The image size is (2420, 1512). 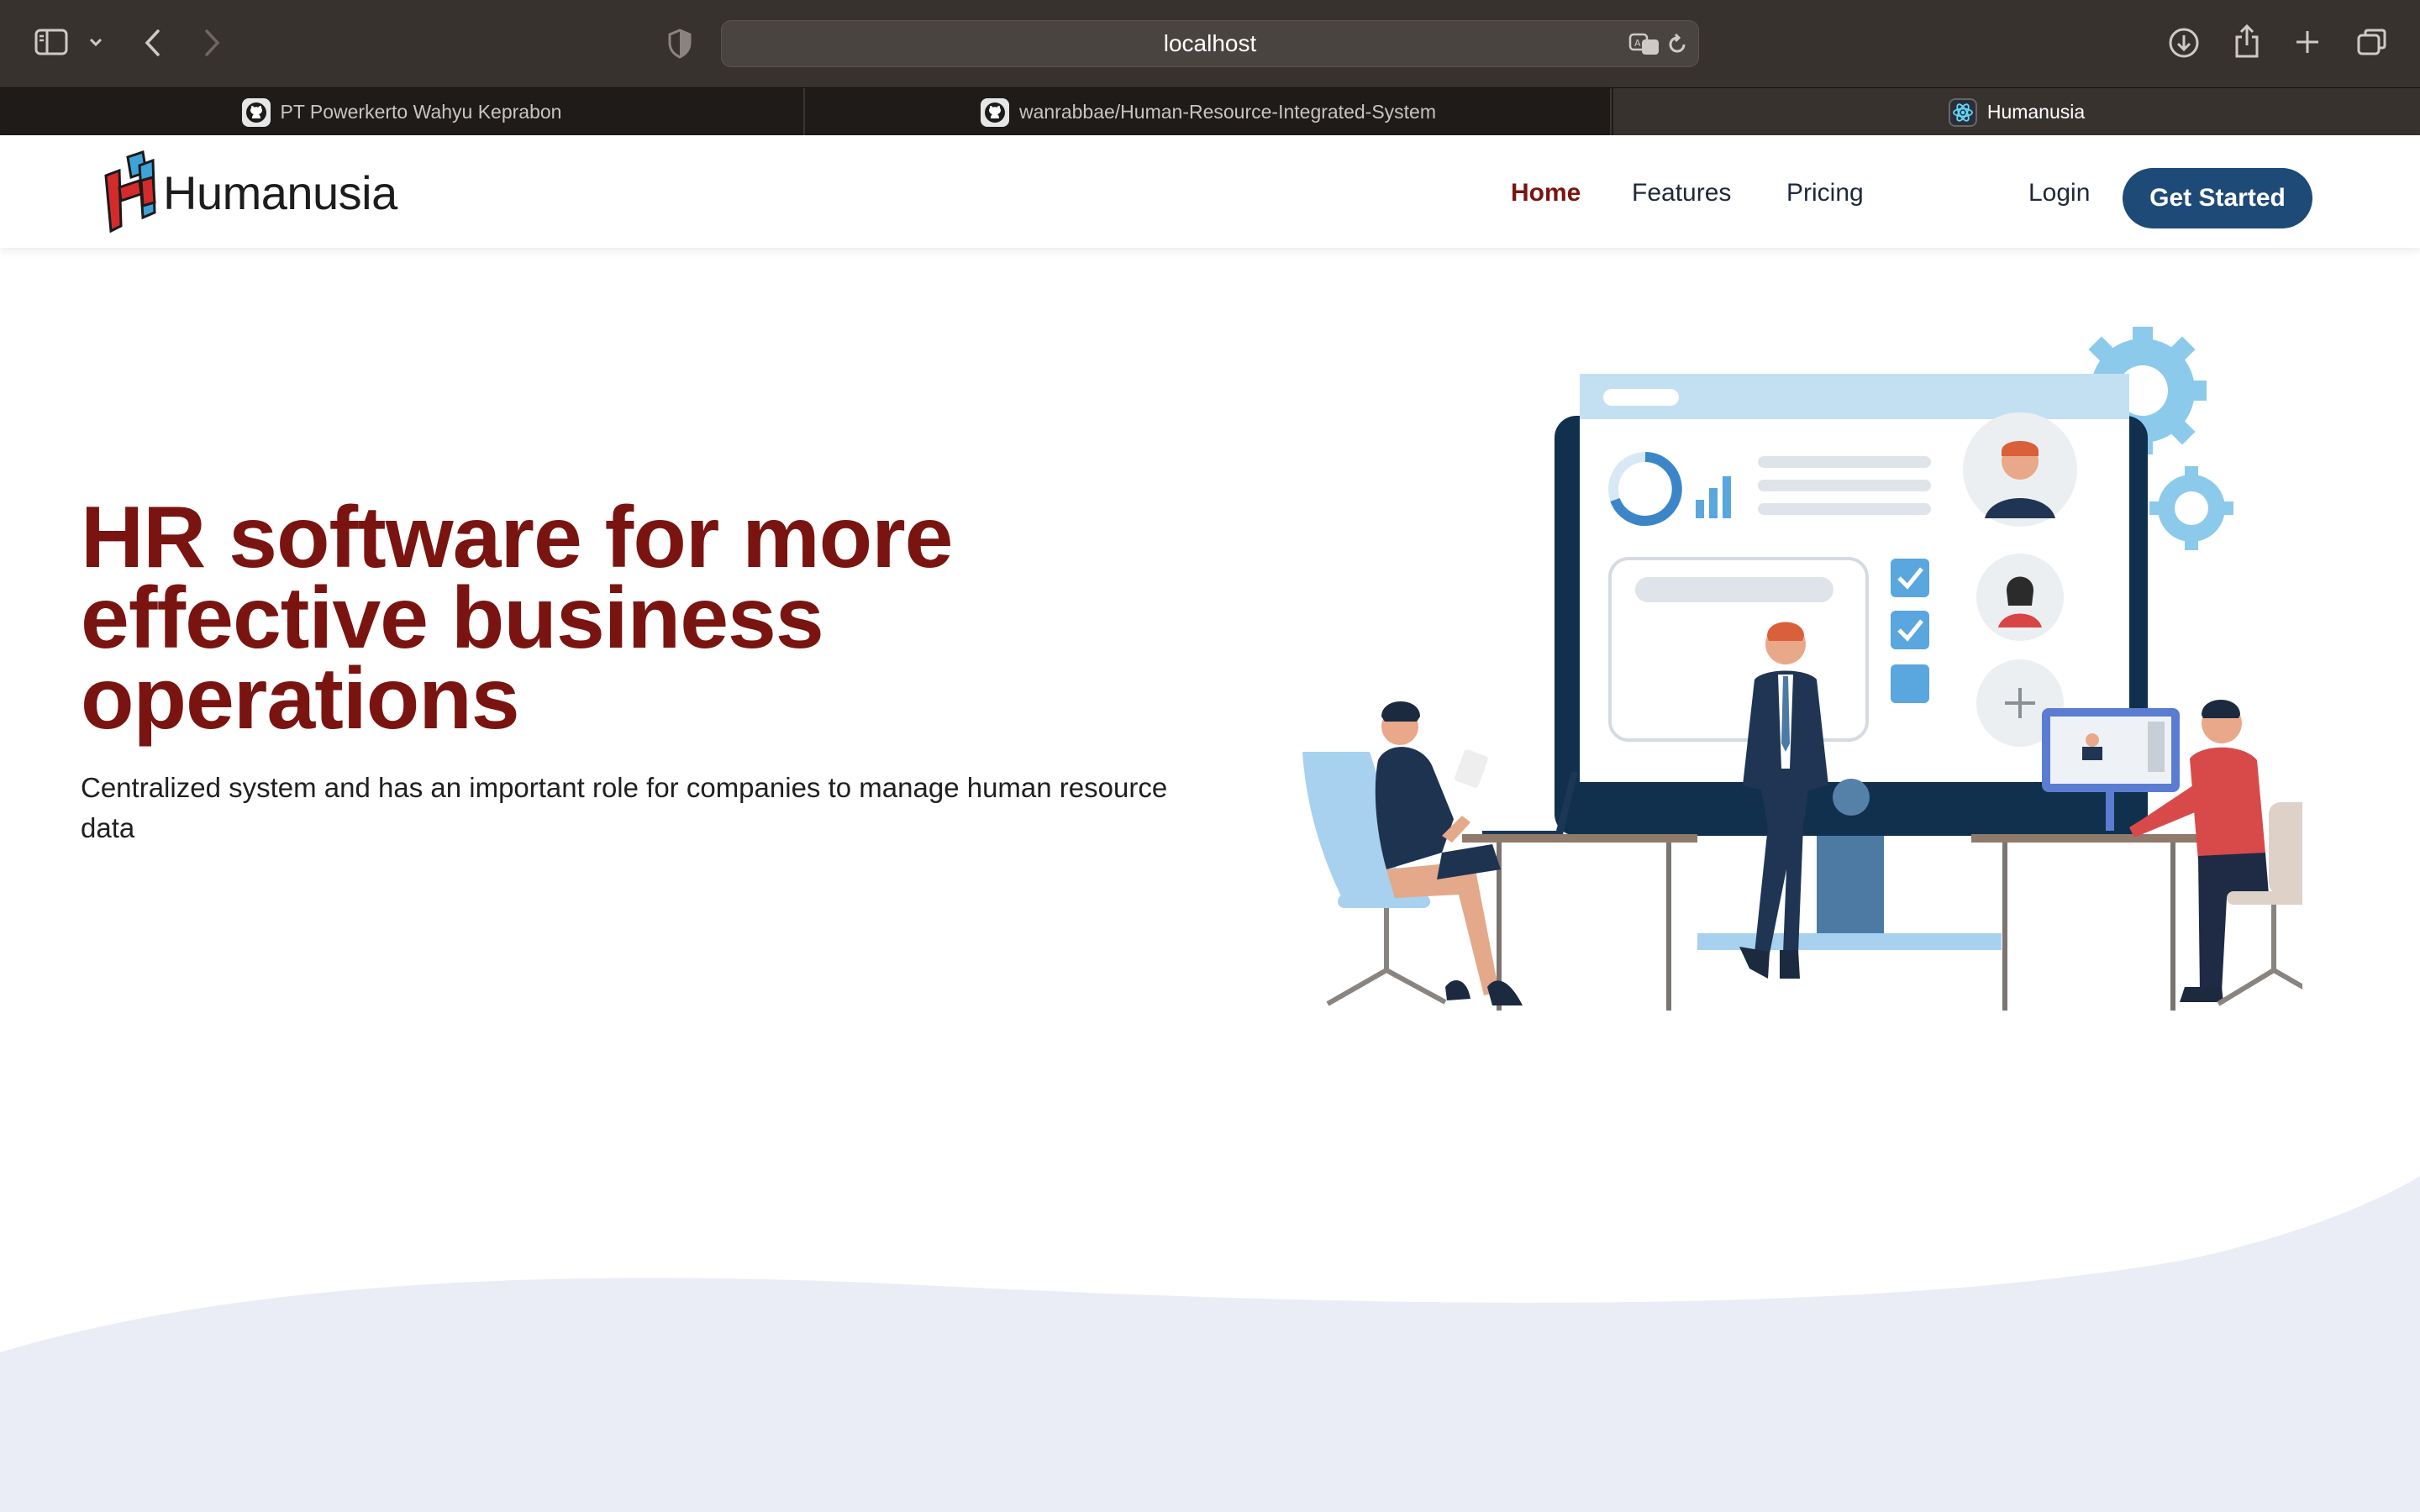 I want to click on url-text: localhost, so click(x=1210, y=43).